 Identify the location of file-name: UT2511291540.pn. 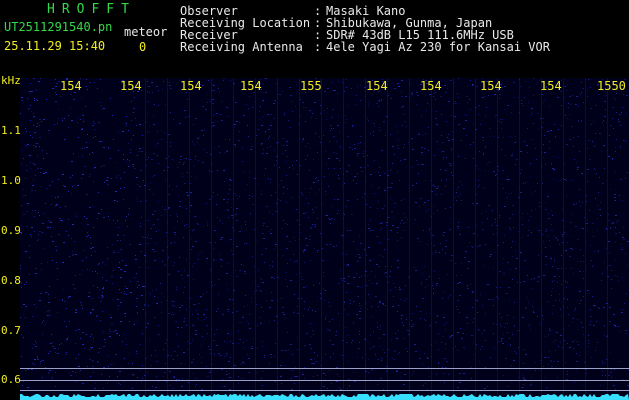
(58, 27).